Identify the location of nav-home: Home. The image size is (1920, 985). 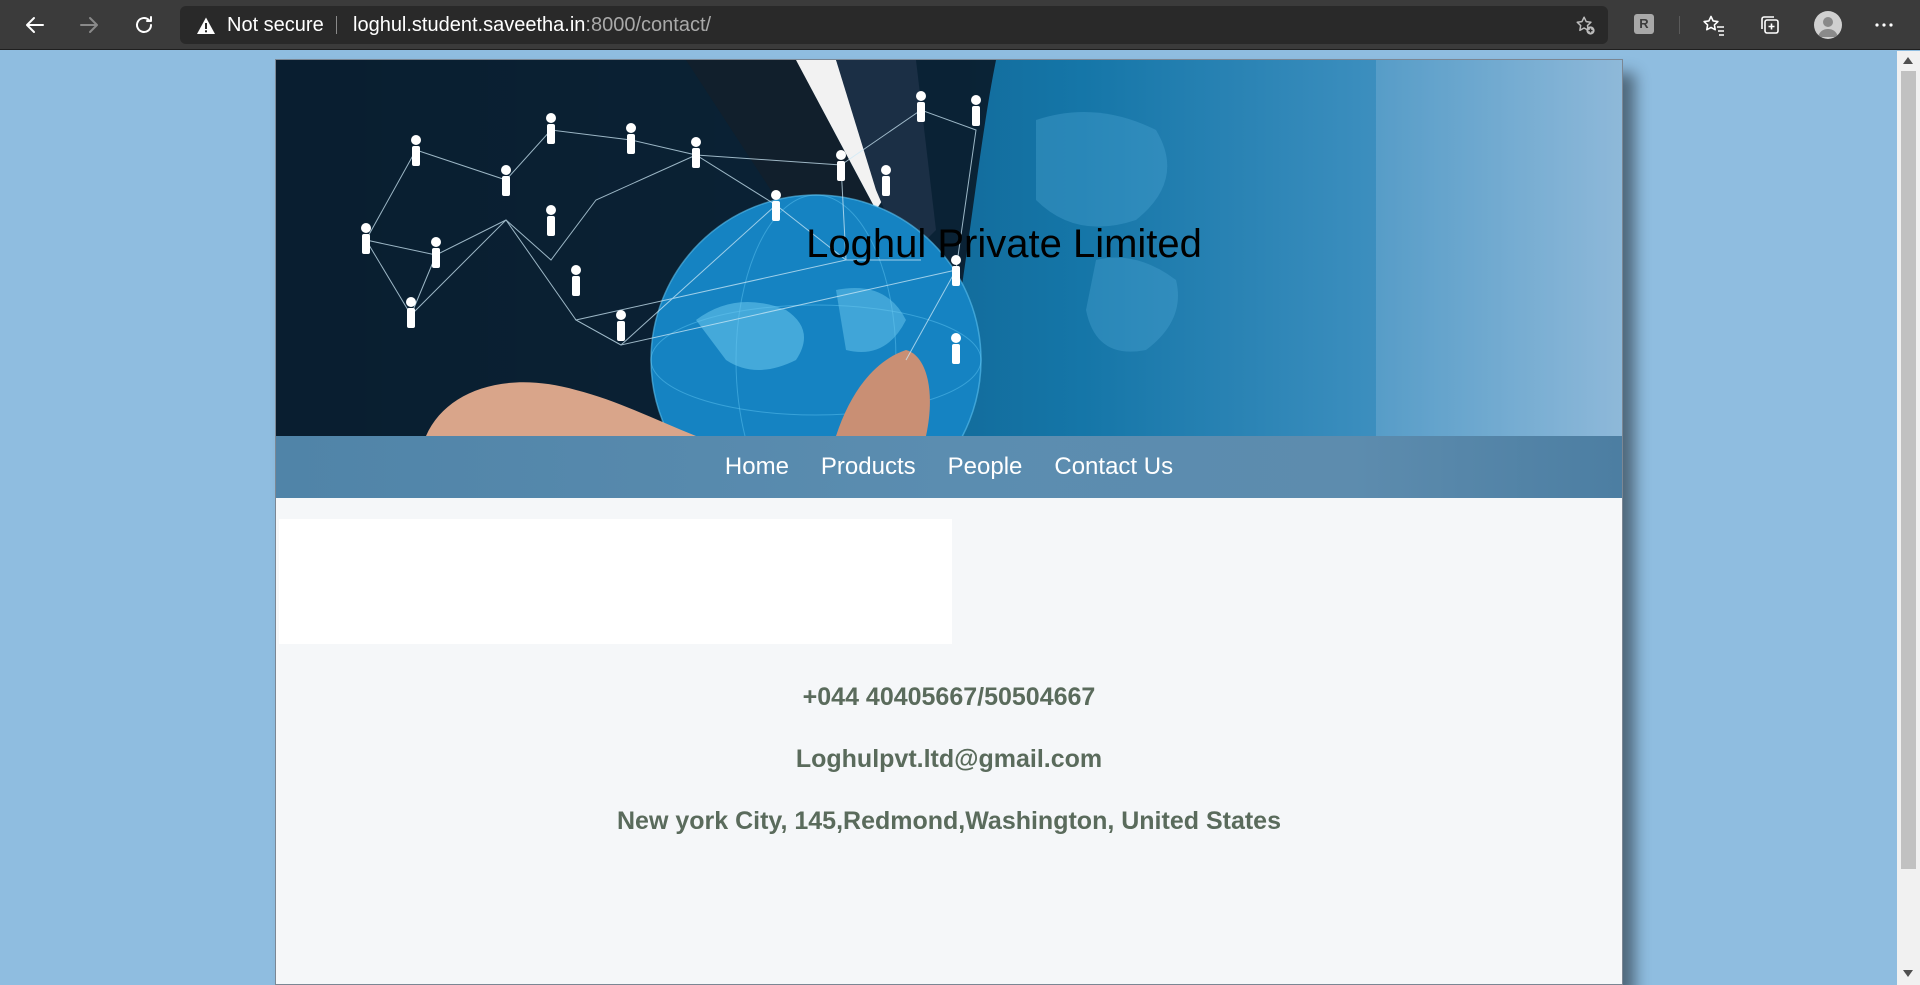
(757, 467).